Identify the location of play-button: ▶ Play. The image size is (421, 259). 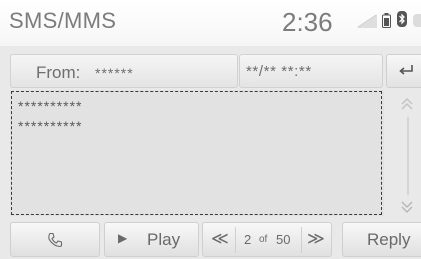
(151, 239).